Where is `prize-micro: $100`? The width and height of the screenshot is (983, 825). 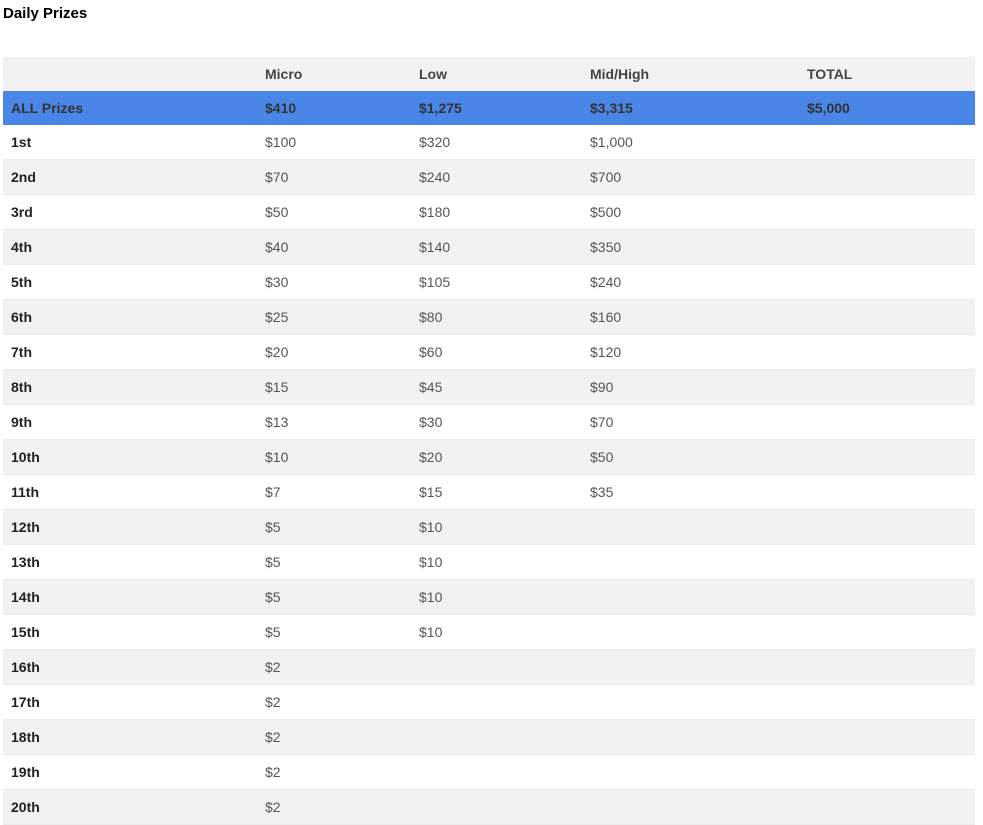 prize-micro: $100 is located at coordinates (334, 142).